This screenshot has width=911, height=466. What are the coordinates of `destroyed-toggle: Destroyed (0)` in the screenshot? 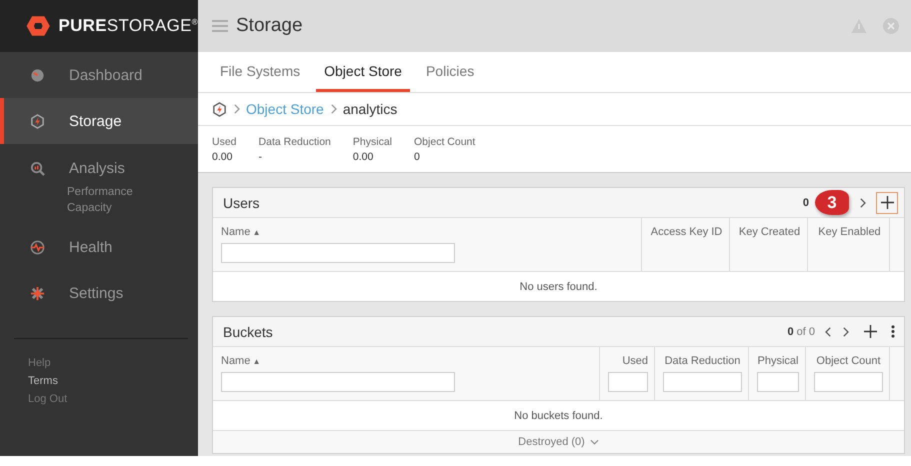 It's located at (558, 442).